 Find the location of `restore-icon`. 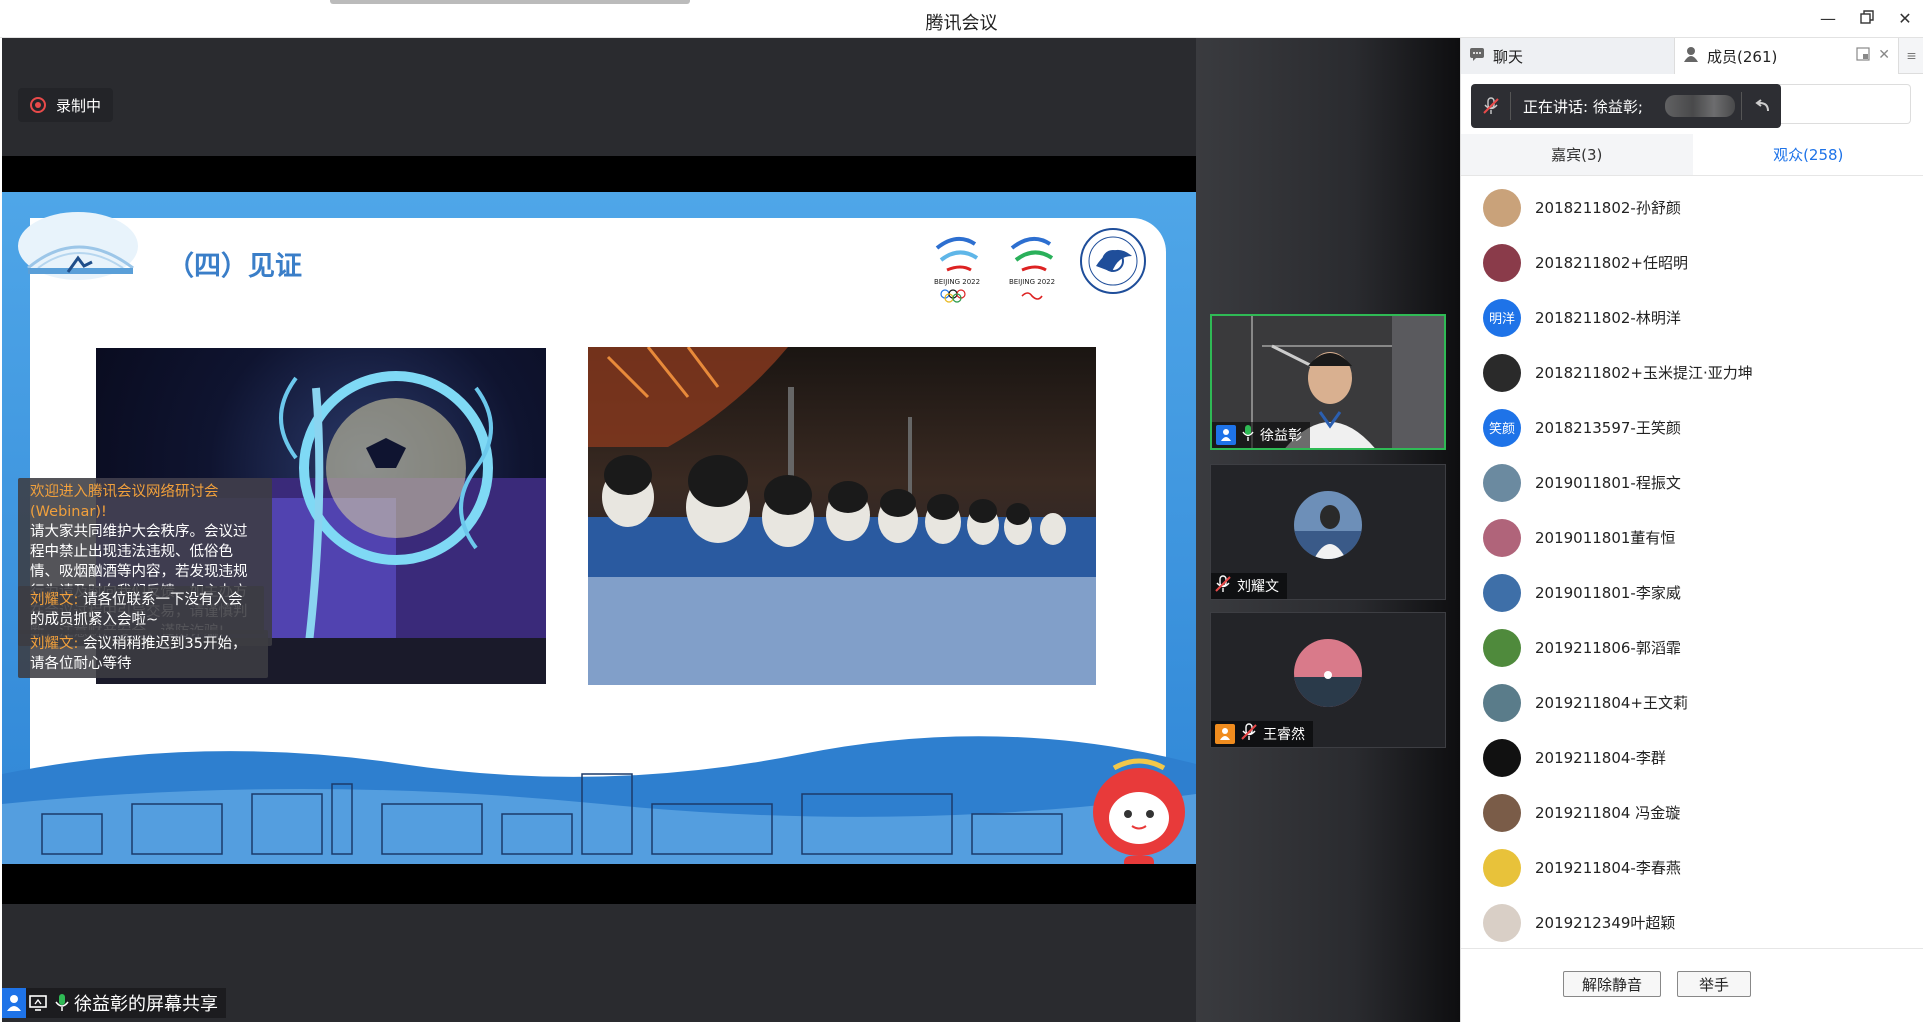

restore-icon is located at coordinates (1867, 19).